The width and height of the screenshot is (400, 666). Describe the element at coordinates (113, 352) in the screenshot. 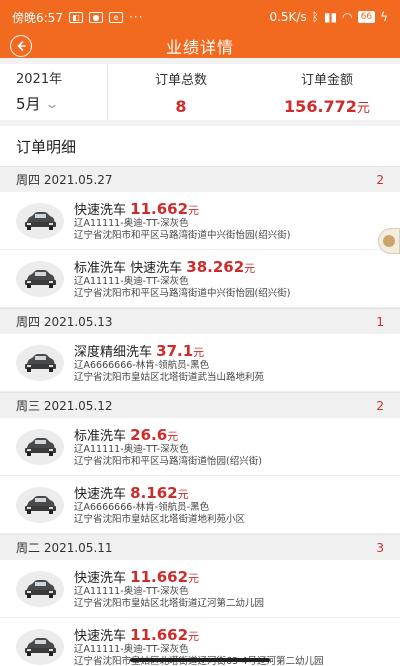

I see `order-service: 深度精细洗车` at that location.